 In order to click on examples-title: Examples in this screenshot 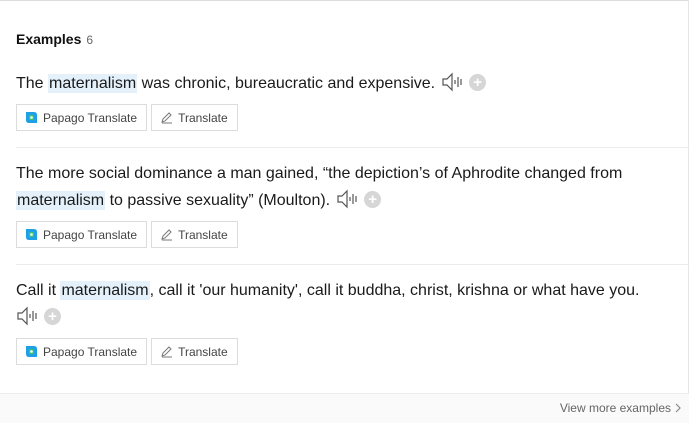, I will do `click(49, 39)`.